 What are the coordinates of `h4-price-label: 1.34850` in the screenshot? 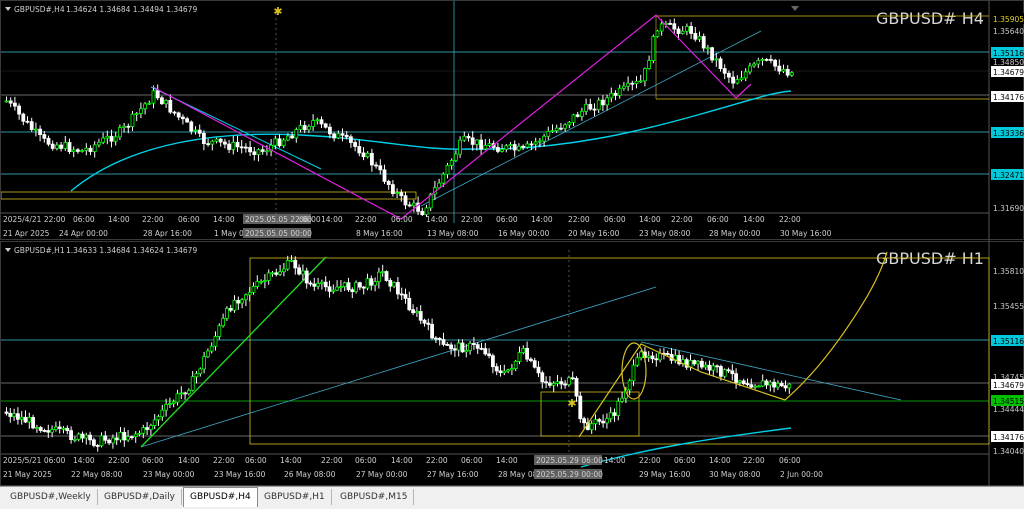 It's located at (1008, 62).